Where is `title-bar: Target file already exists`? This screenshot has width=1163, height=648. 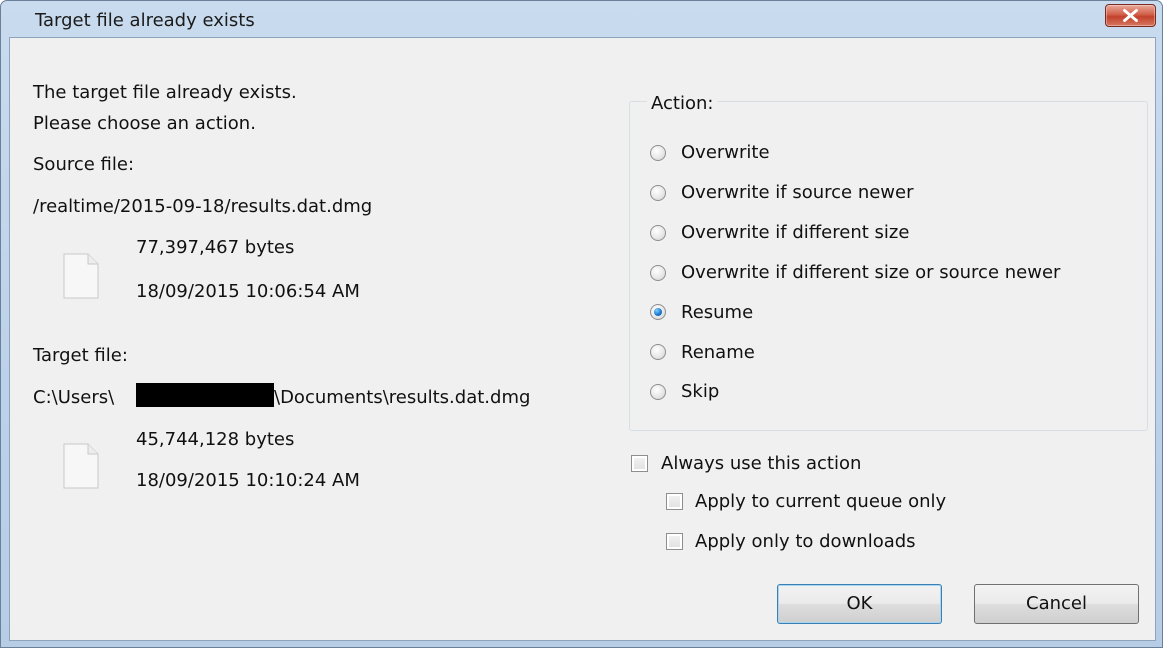
title-bar: Target file already exists is located at coordinates (581, 19).